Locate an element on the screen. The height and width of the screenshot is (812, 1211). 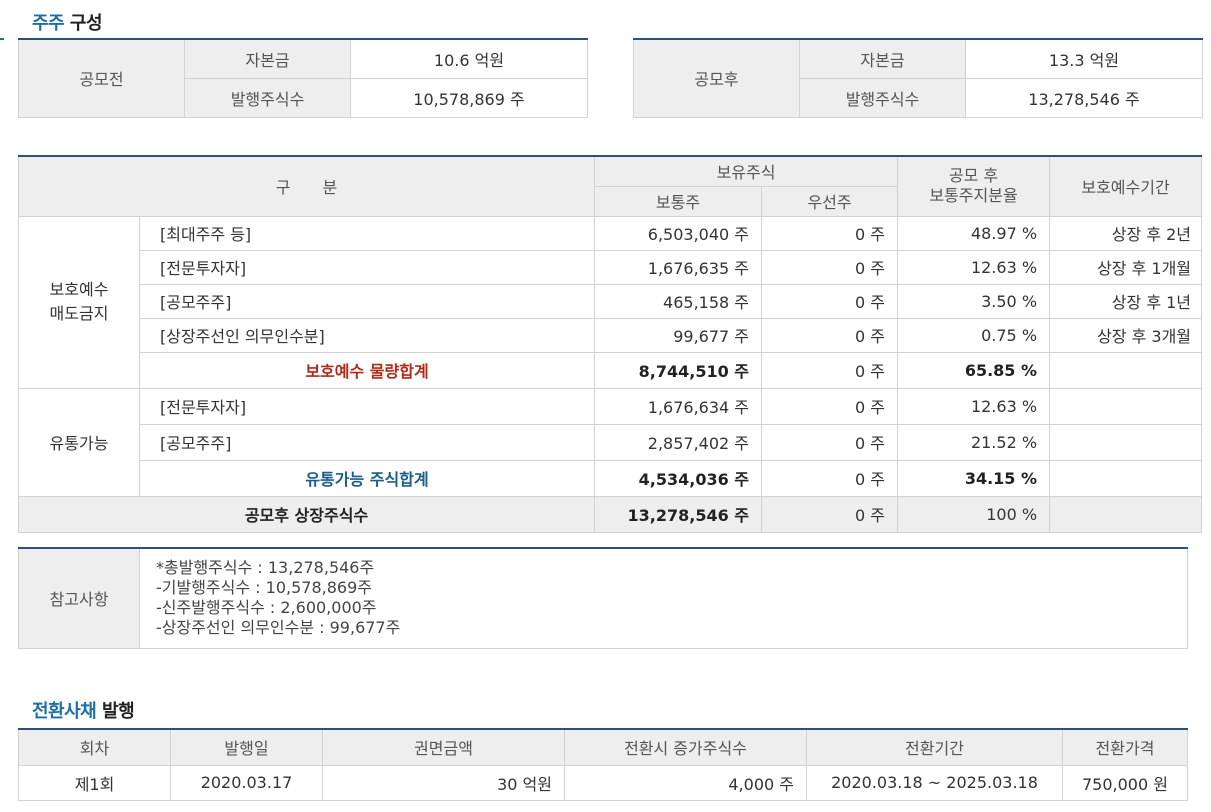
locked-total-ratio: 65.85 % is located at coordinates (974, 370).